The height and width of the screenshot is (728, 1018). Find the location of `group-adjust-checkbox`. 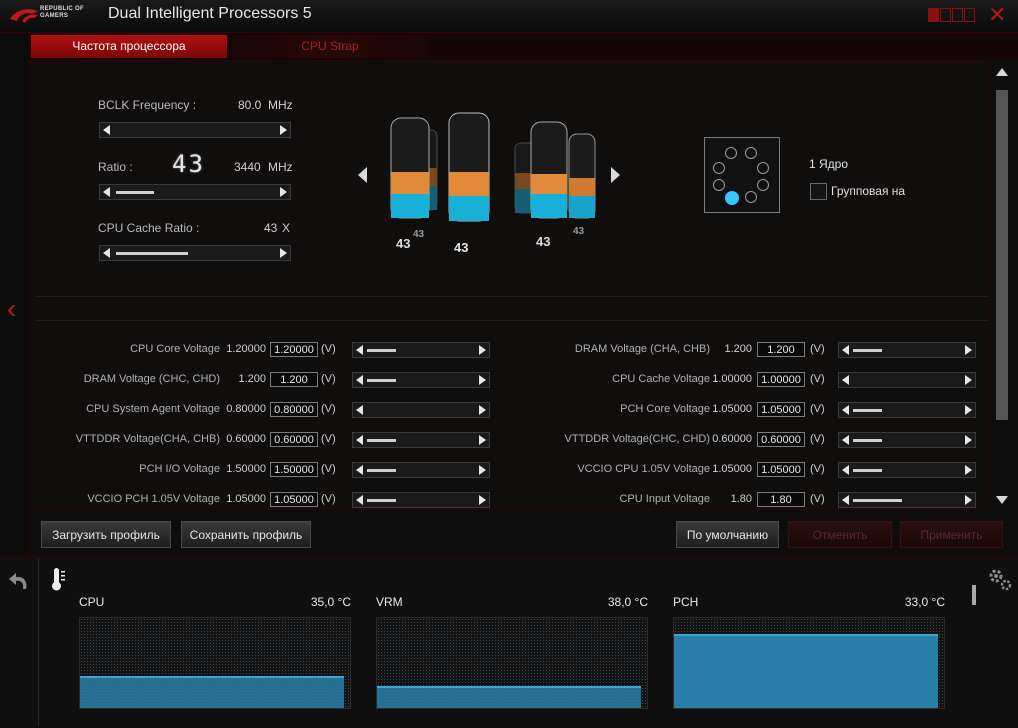

group-adjust-checkbox is located at coordinates (818, 191).